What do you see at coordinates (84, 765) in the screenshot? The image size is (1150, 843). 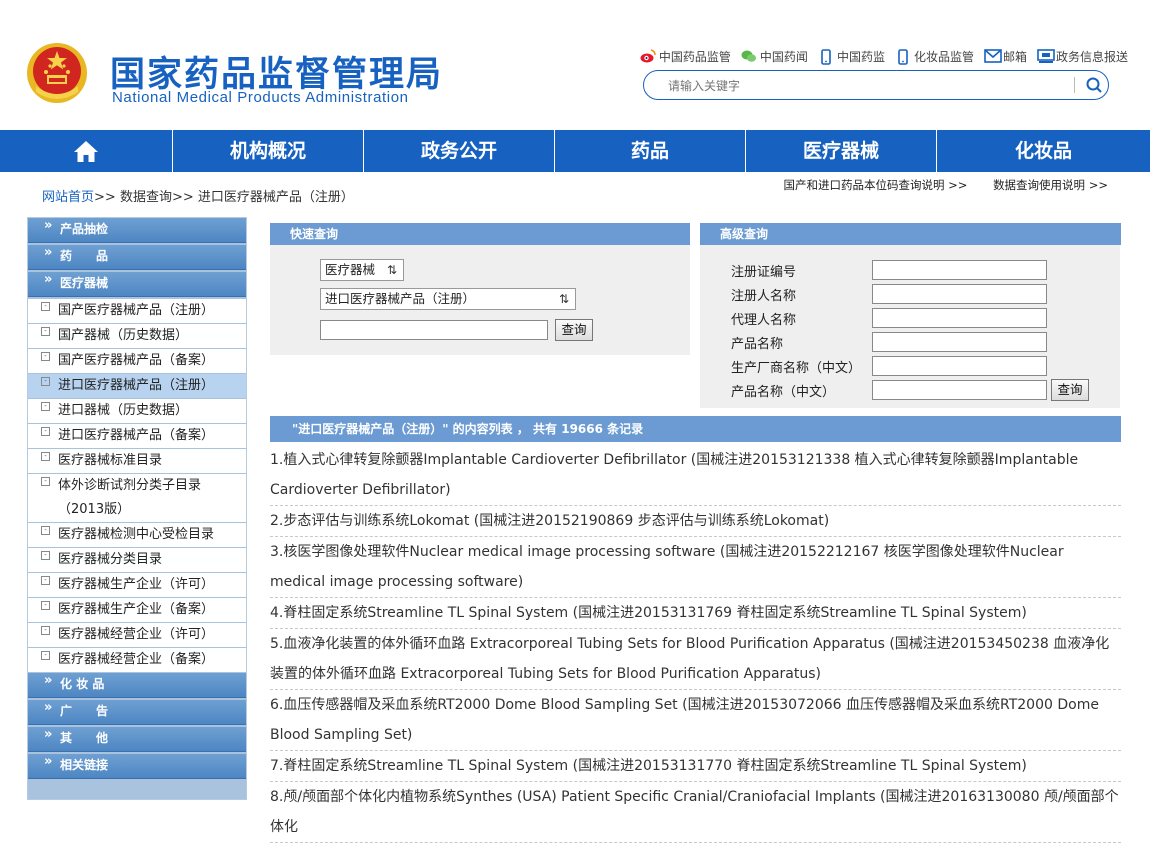 I see `sidebar-cat-label: 相关链接` at bounding box center [84, 765].